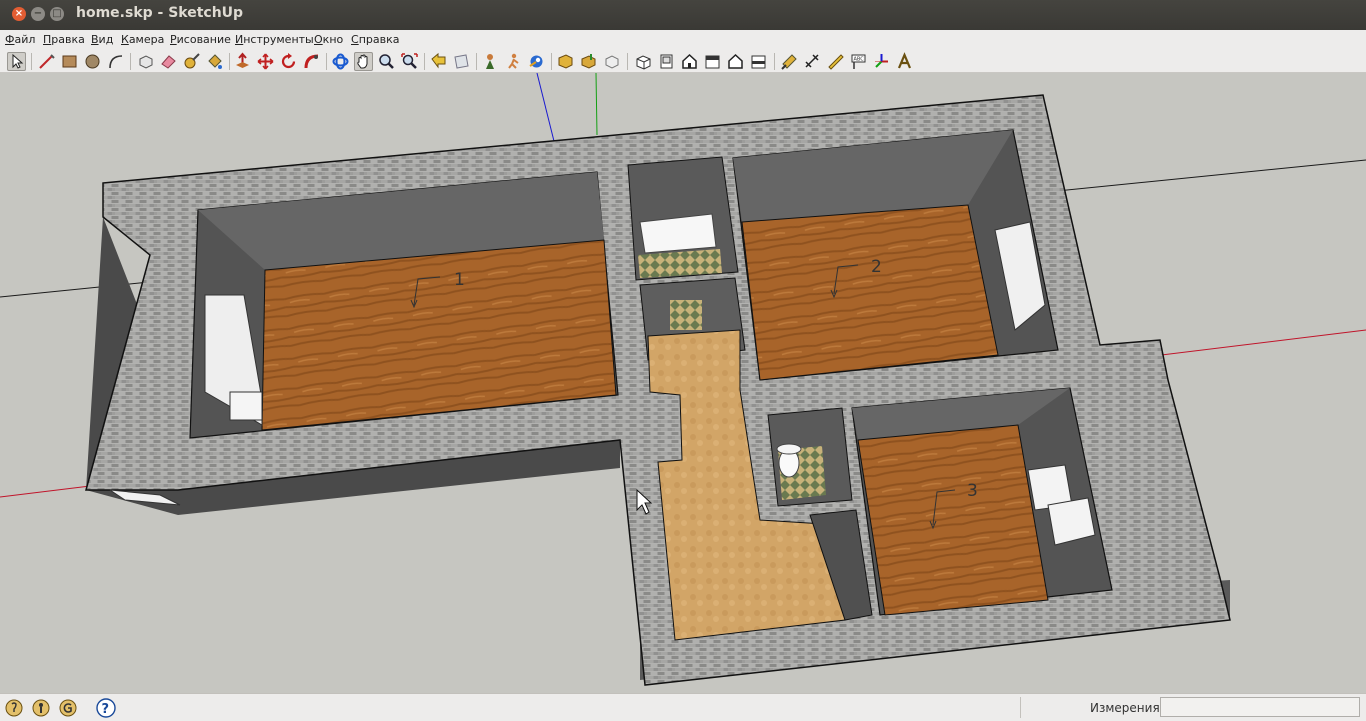 Image resolution: width=1366 pixels, height=721 pixels. Describe the element at coordinates (1260, 707) in the screenshot. I see `measurements-input` at that location.